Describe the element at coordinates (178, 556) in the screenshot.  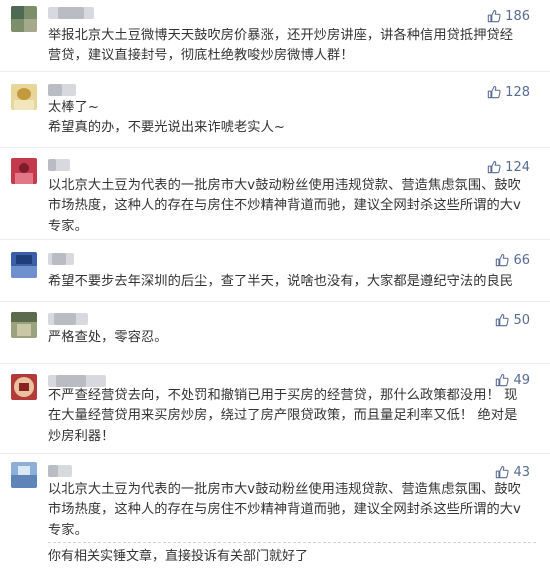
I see `reply-text: 你有相关实锤文章，直接投诉有关部门就好了` at that location.